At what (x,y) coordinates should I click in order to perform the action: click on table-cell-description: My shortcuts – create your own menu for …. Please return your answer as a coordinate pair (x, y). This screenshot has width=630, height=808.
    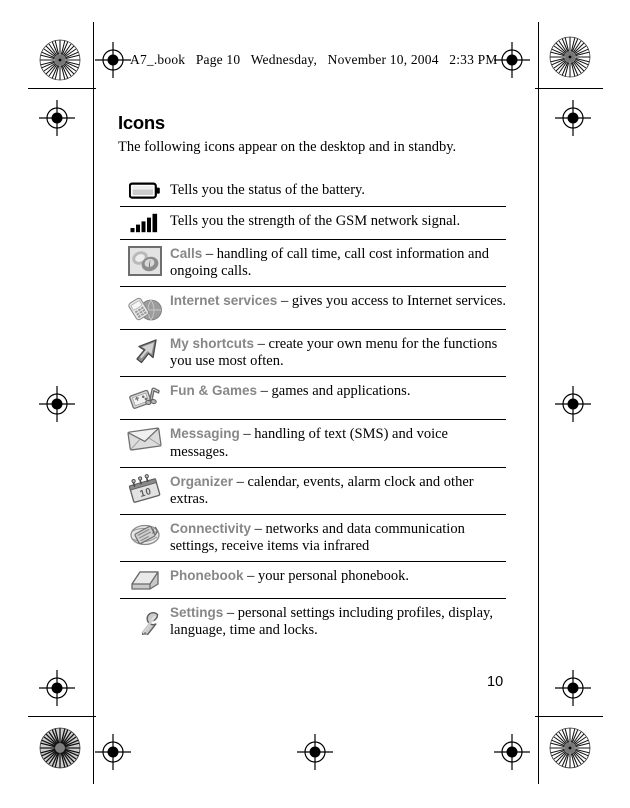
    Looking at the image, I should click on (338, 352).